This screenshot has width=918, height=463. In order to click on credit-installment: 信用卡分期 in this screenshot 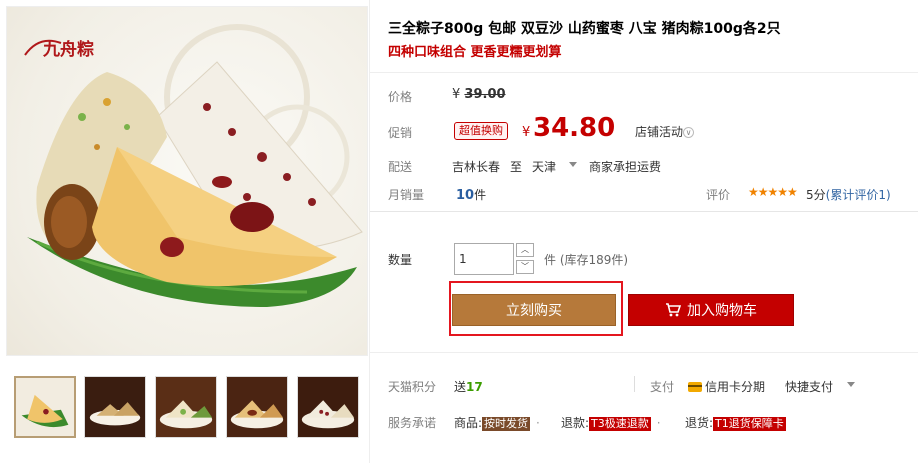, I will do `click(726, 386)`.